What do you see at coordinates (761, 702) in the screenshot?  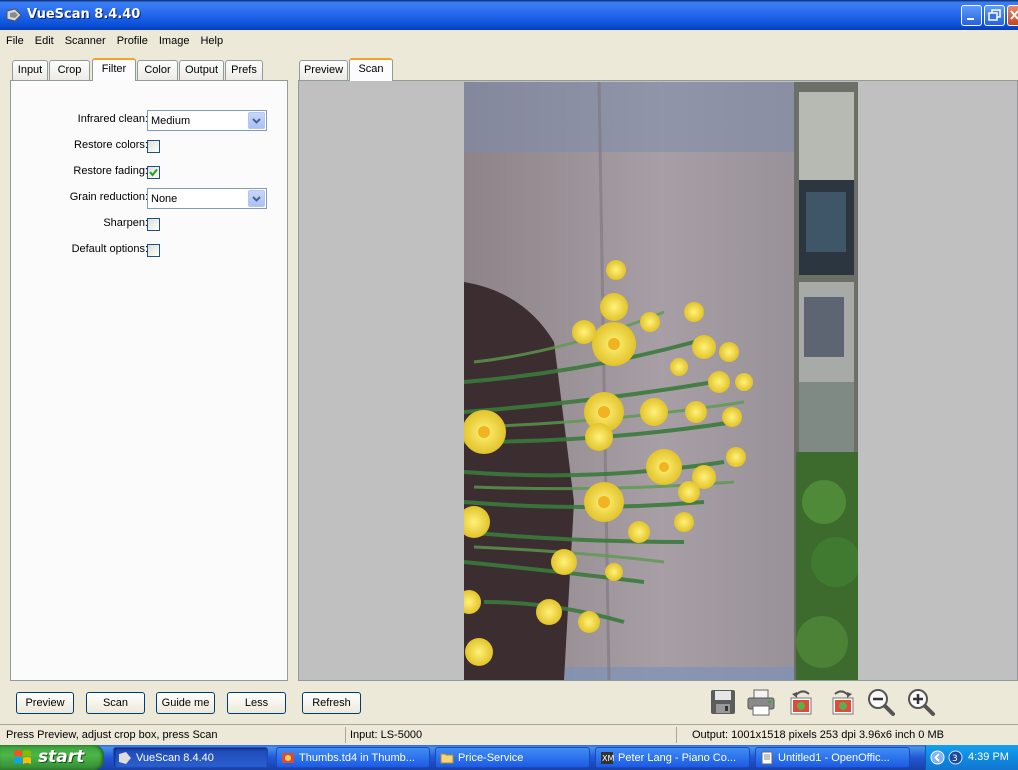 I see `print-icon` at bounding box center [761, 702].